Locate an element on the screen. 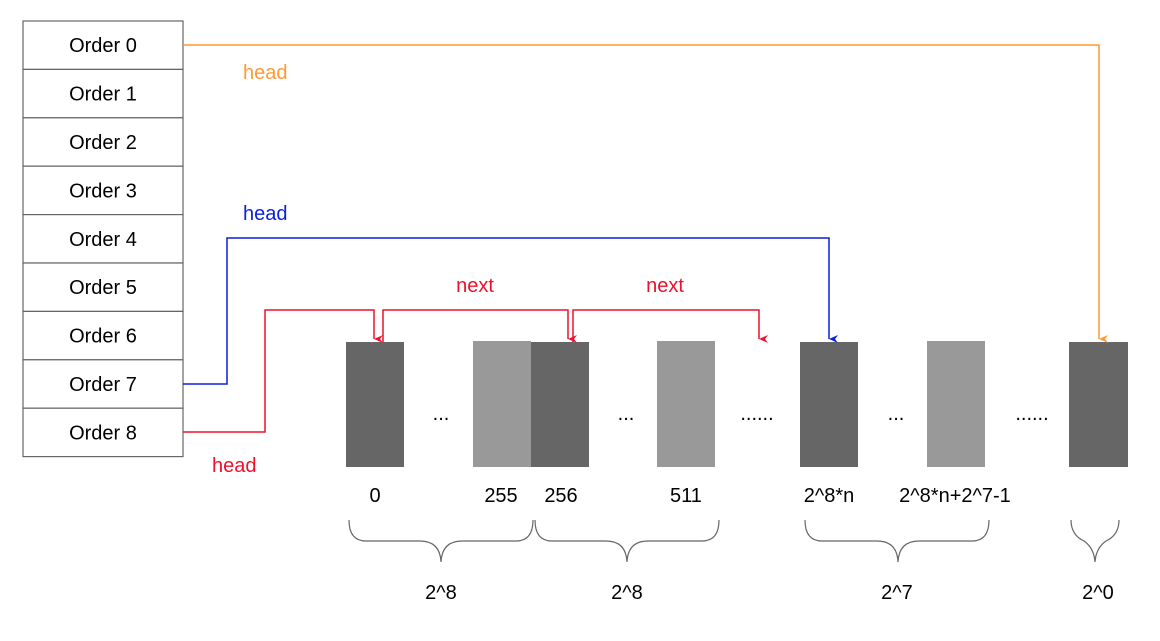  index-label: 2^8*n is located at coordinates (829, 496).